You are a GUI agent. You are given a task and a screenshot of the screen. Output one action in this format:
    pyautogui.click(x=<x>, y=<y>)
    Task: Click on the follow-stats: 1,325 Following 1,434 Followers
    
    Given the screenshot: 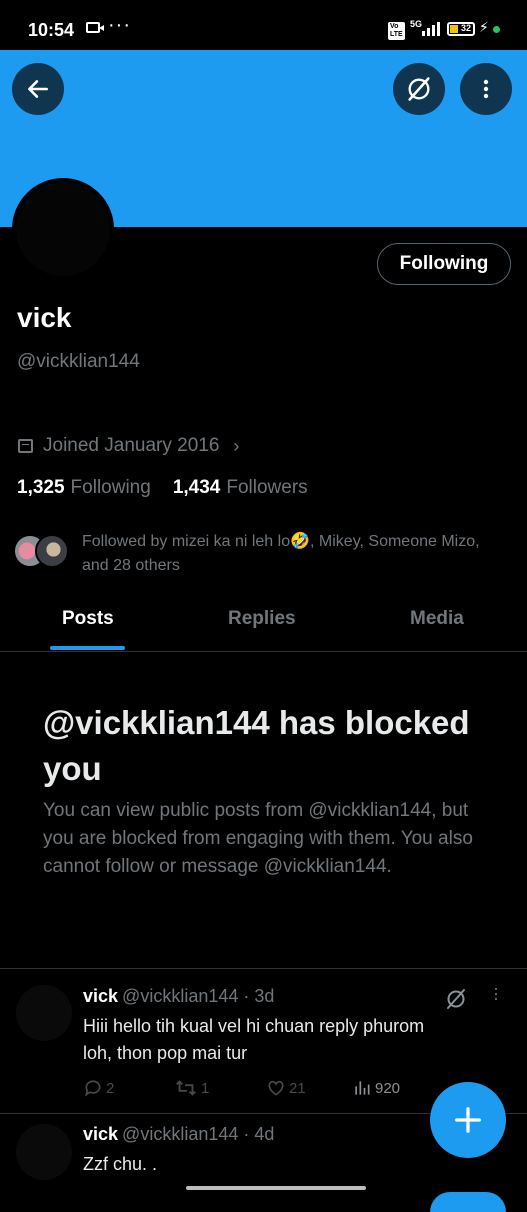 What is the action you would take?
    pyautogui.click(x=162, y=488)
    